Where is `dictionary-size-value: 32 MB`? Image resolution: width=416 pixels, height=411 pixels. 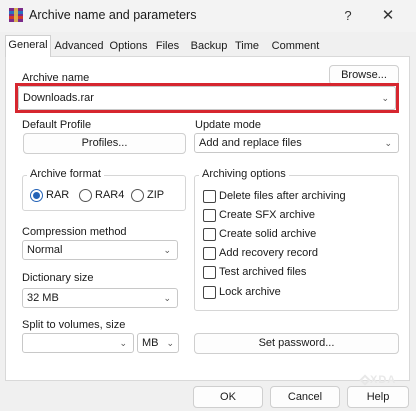
dictionary-size-value: 32 MB is located at coordinates (43, 298).